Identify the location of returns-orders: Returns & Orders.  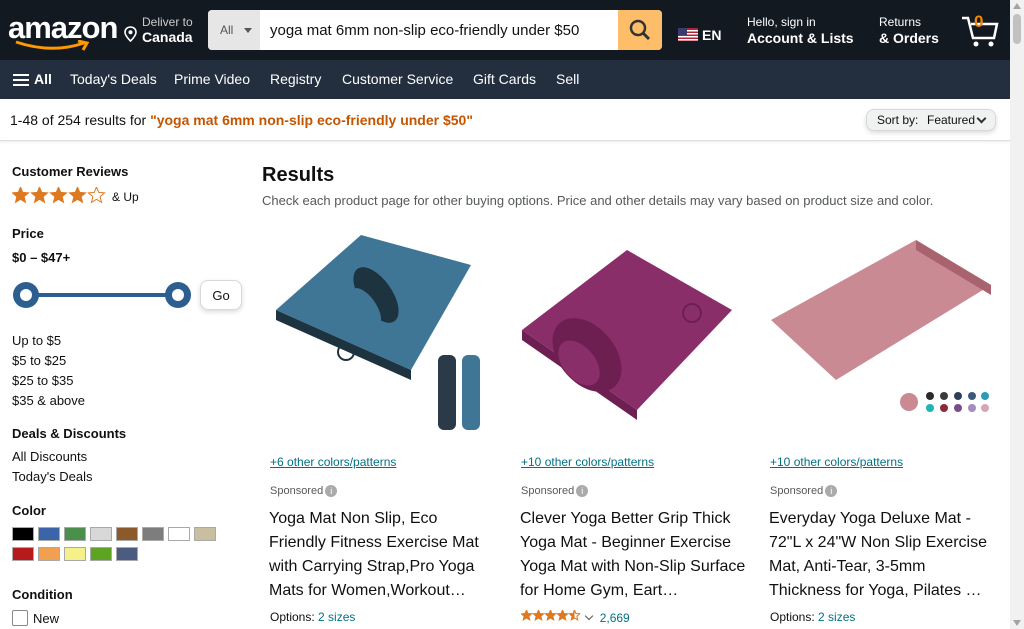
(908, 30).